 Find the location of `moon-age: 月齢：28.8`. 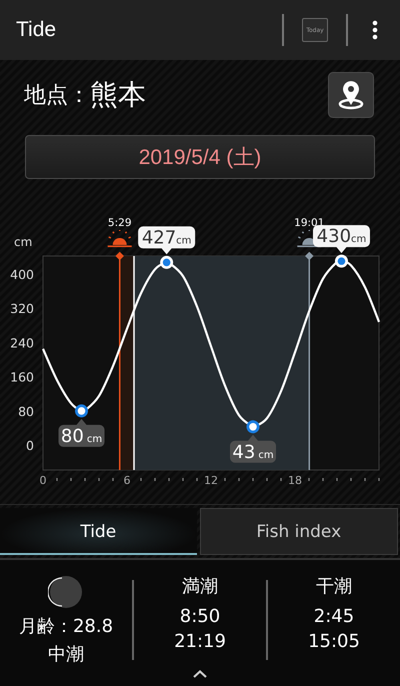

moon-age: 月齢：28.8 is located at coordinates (66, 626).